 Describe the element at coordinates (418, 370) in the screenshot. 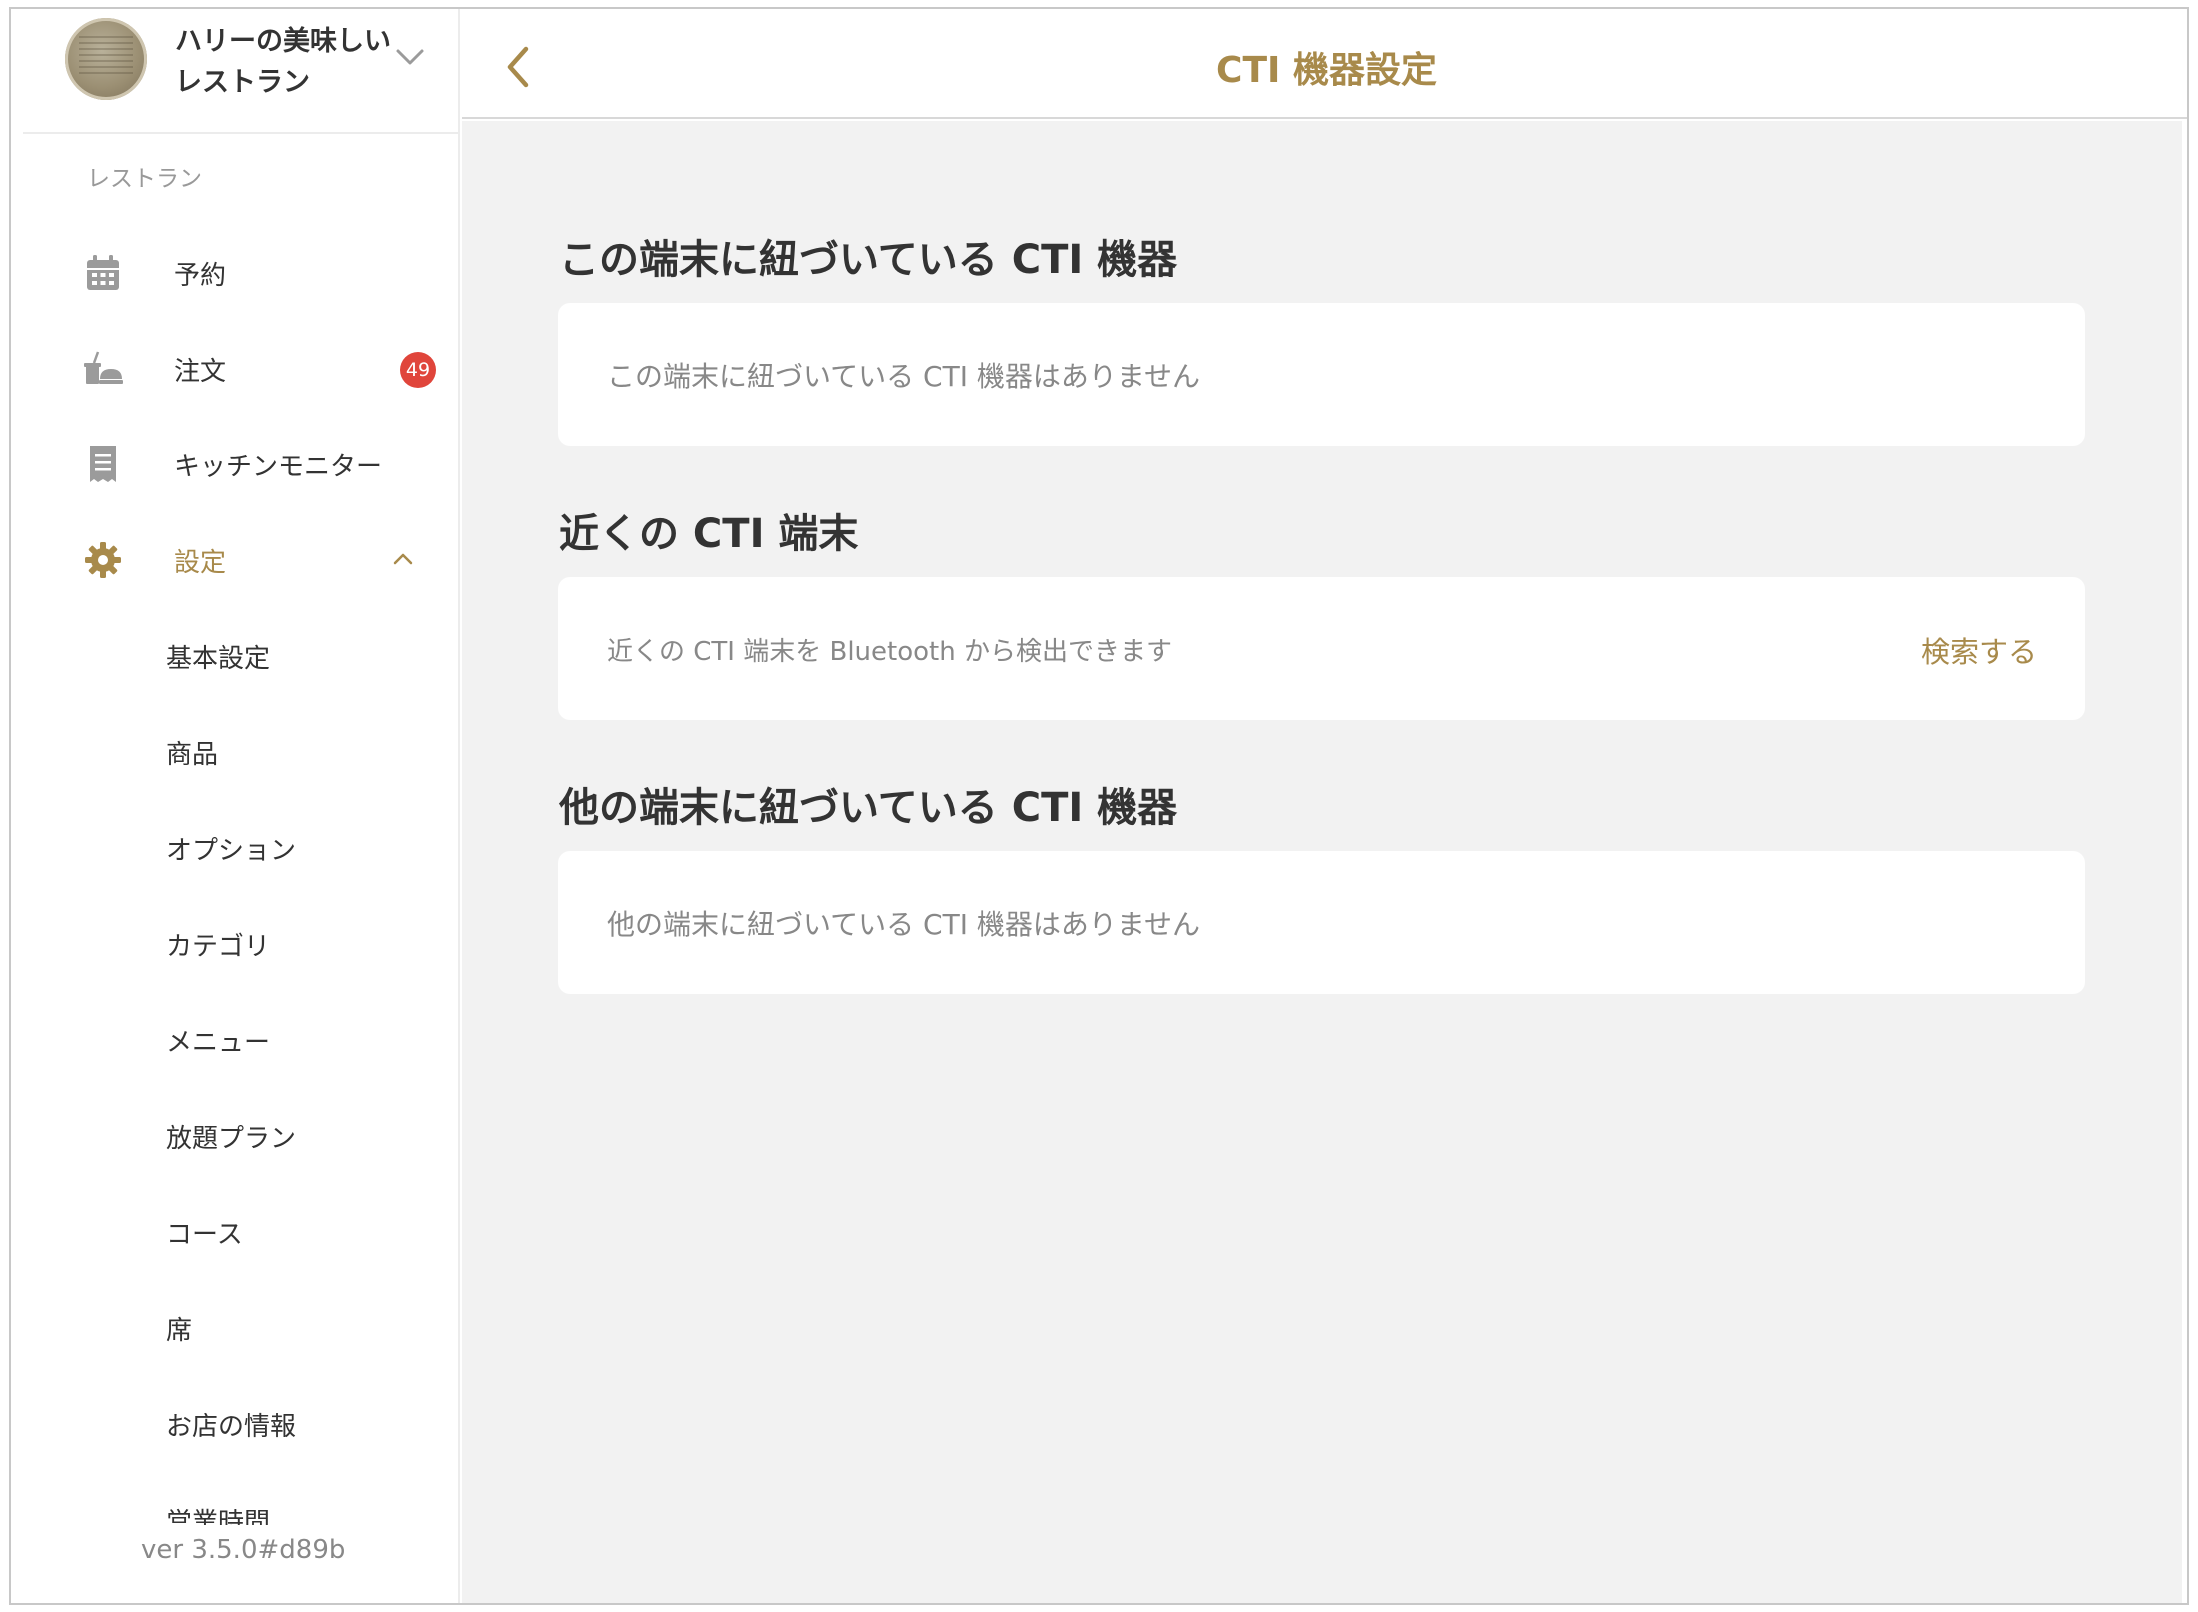

I see `order-count-badge: 49` at that location.